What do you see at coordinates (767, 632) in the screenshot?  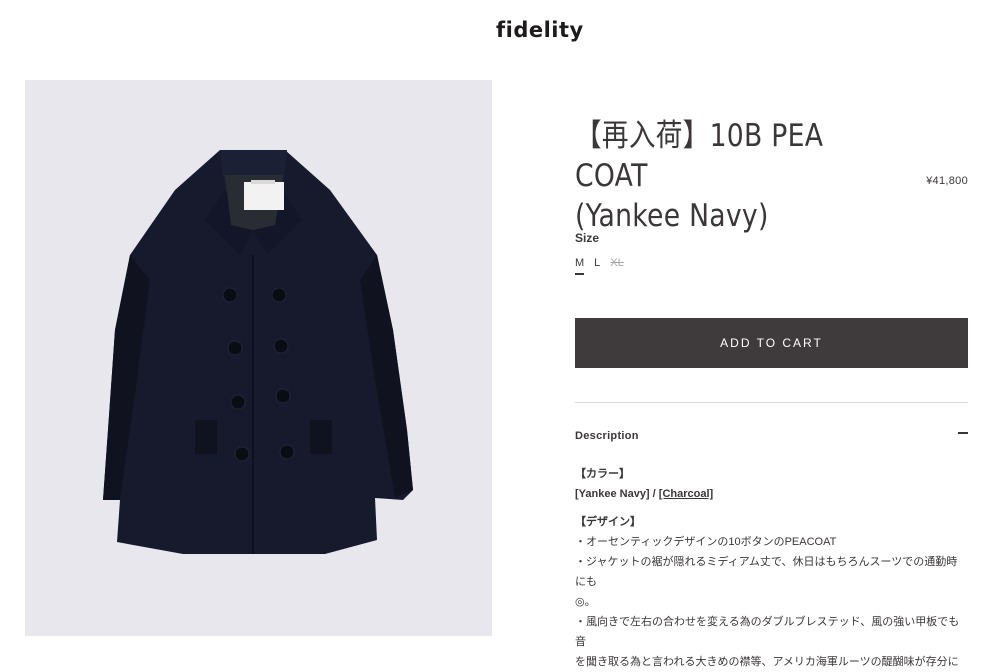 I see `description-line: ・風向きで左右の合わせを変える為のダブルブレステッド、風の強い甲板でも音` at bounding box center [767, 632].